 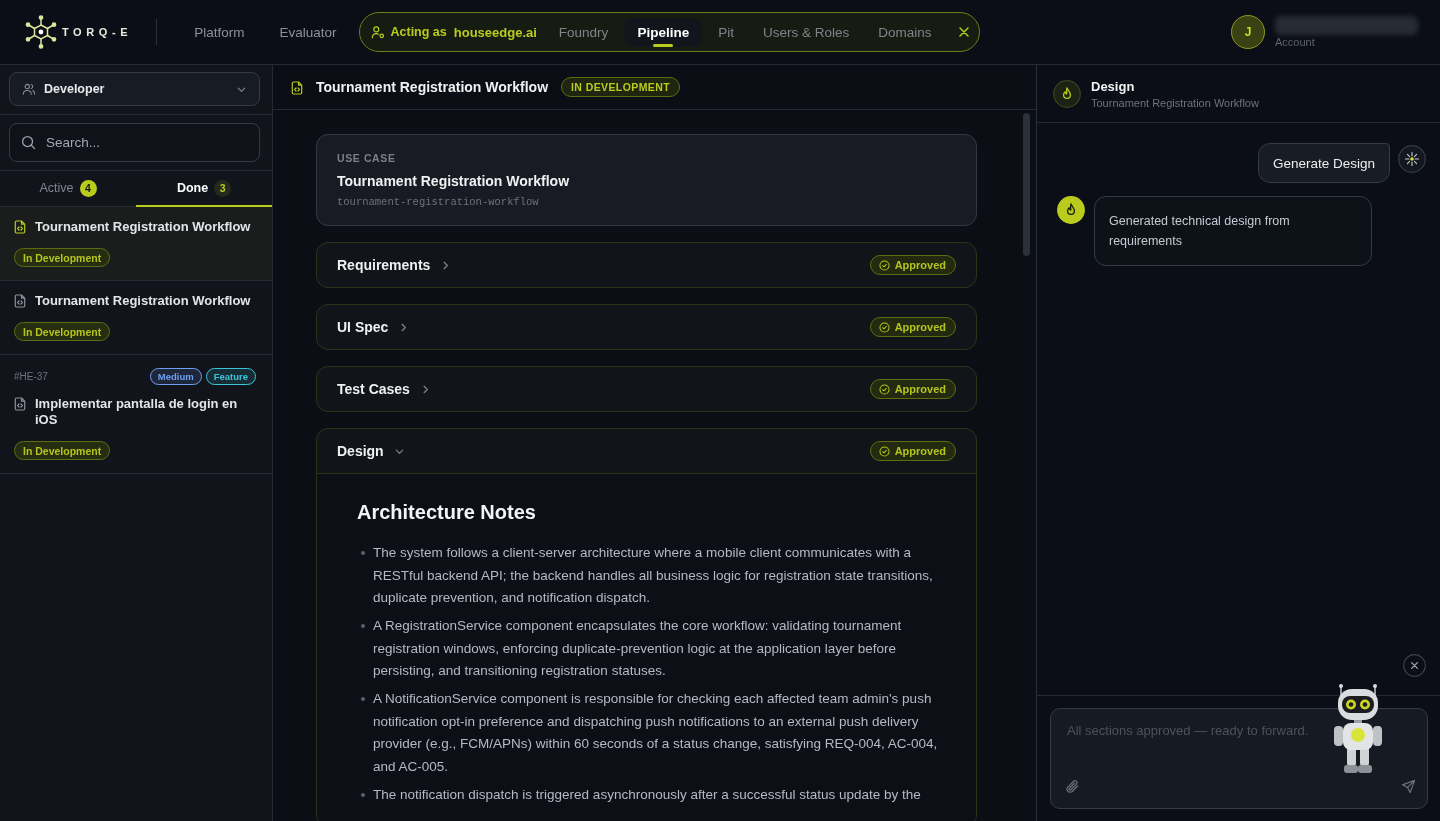 I want to click on content-heading: Architecture Notes, so click(x=447, y=512).